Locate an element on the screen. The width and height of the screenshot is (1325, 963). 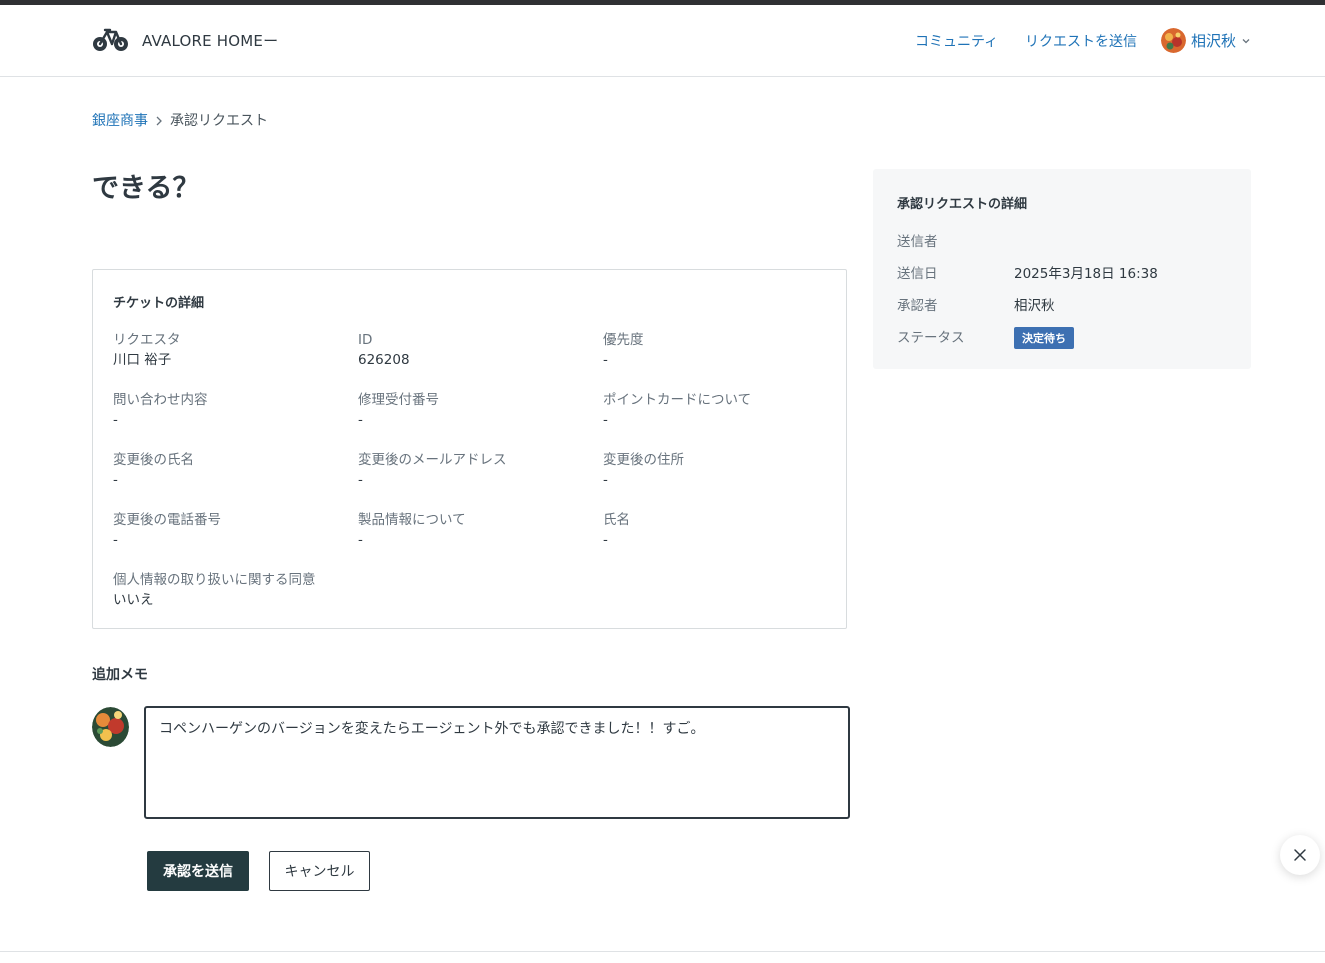
chevron-right-icon is located at coordinates (159, 121).